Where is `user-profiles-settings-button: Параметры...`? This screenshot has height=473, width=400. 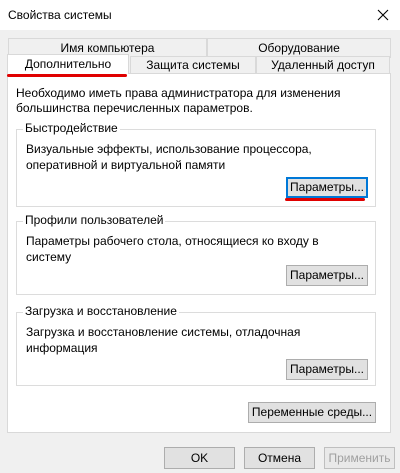 user-profiles-settings-button: Параметры... is located at coordinates (327, 275).